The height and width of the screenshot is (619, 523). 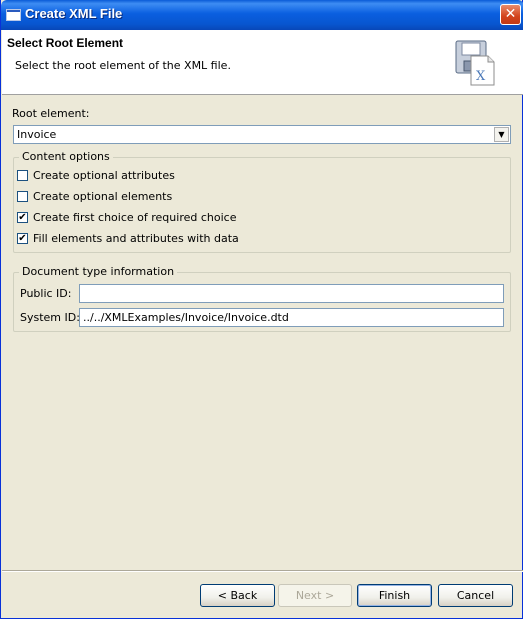 What do you see at coordinates (262, 134) in the screenshot?
I see `root-element-select: Invoice ▼` at bounding box center [262, 134].